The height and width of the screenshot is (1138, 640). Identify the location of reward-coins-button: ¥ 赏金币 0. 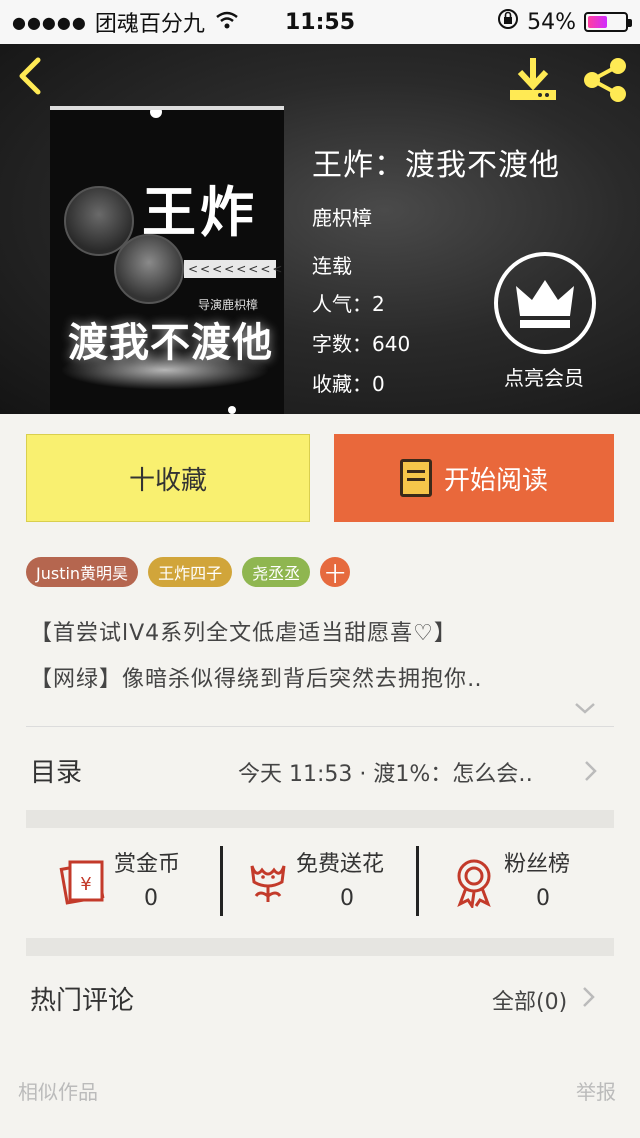
(136, 882).